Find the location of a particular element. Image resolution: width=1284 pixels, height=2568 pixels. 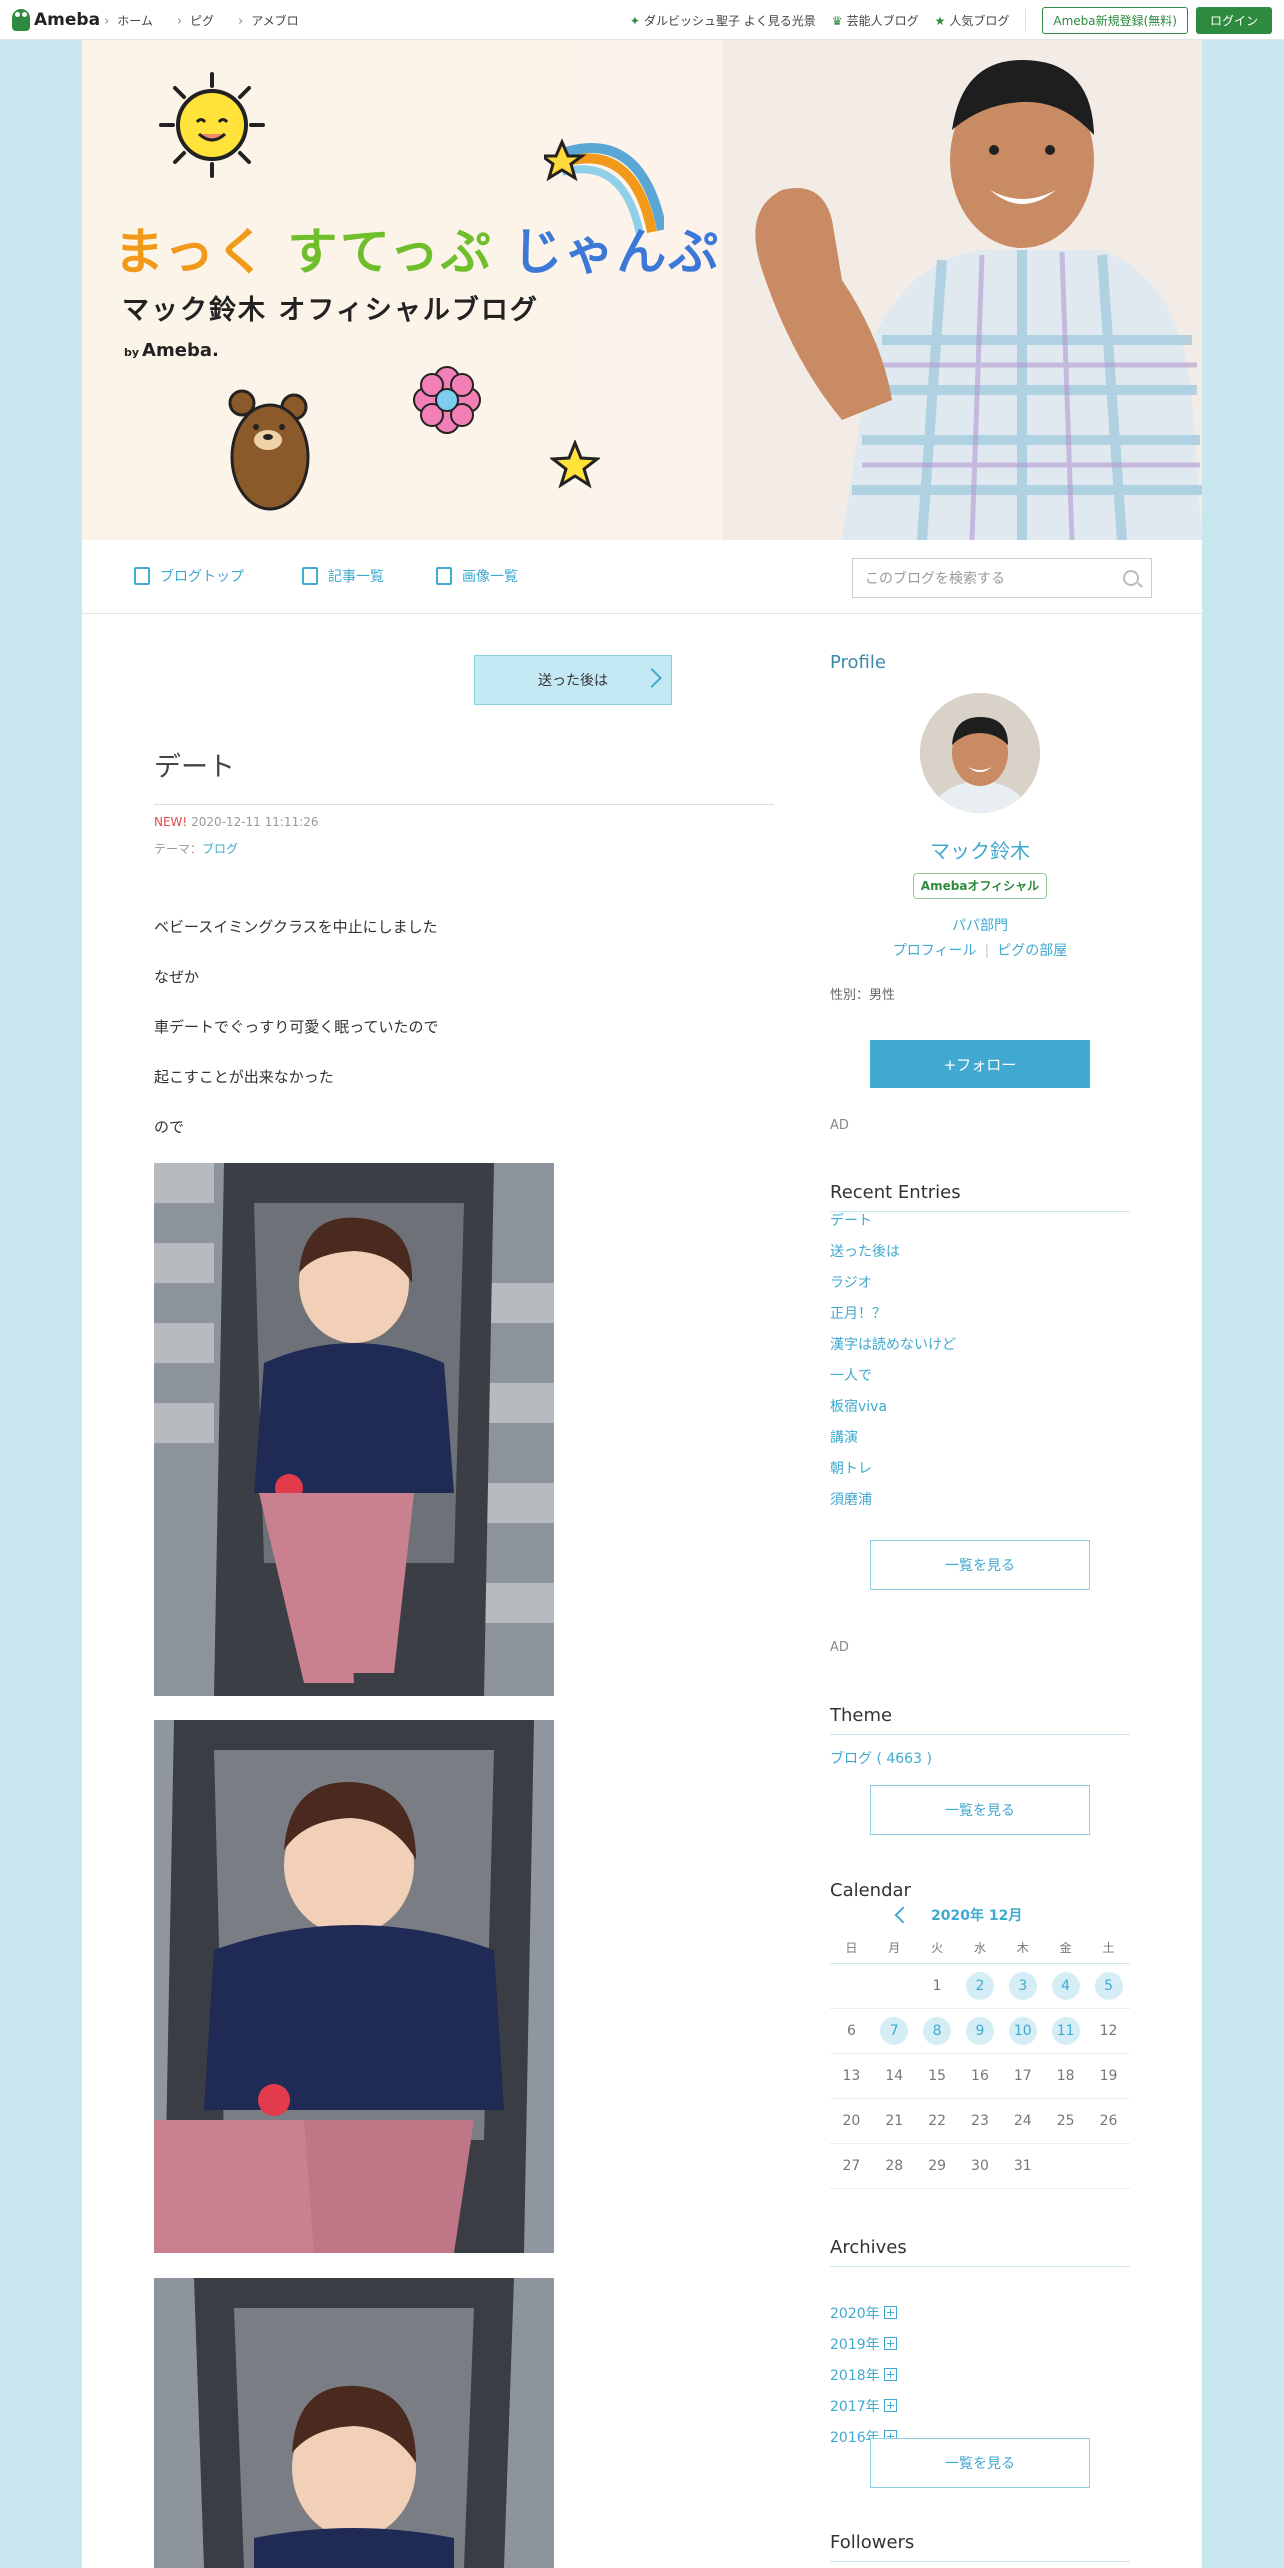

calendar-day-with-post: 7 is located at coordinates (894, 2031).